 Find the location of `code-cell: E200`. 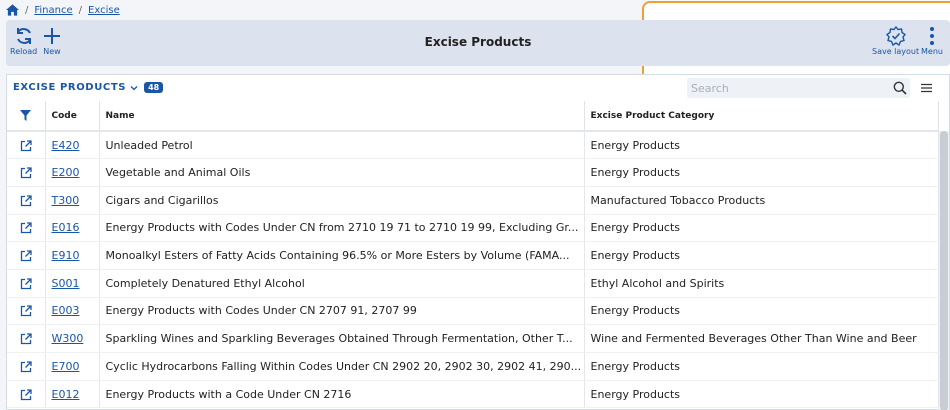

code-cell: E200 is located at coordinates (72, 172).